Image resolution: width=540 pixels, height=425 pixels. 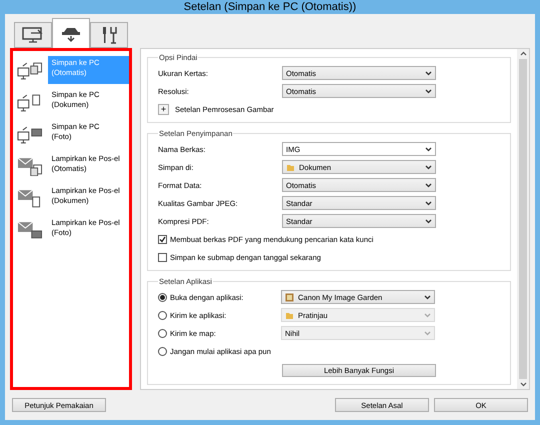 I want to click on scanner-icon, so click(x=71, y=34).